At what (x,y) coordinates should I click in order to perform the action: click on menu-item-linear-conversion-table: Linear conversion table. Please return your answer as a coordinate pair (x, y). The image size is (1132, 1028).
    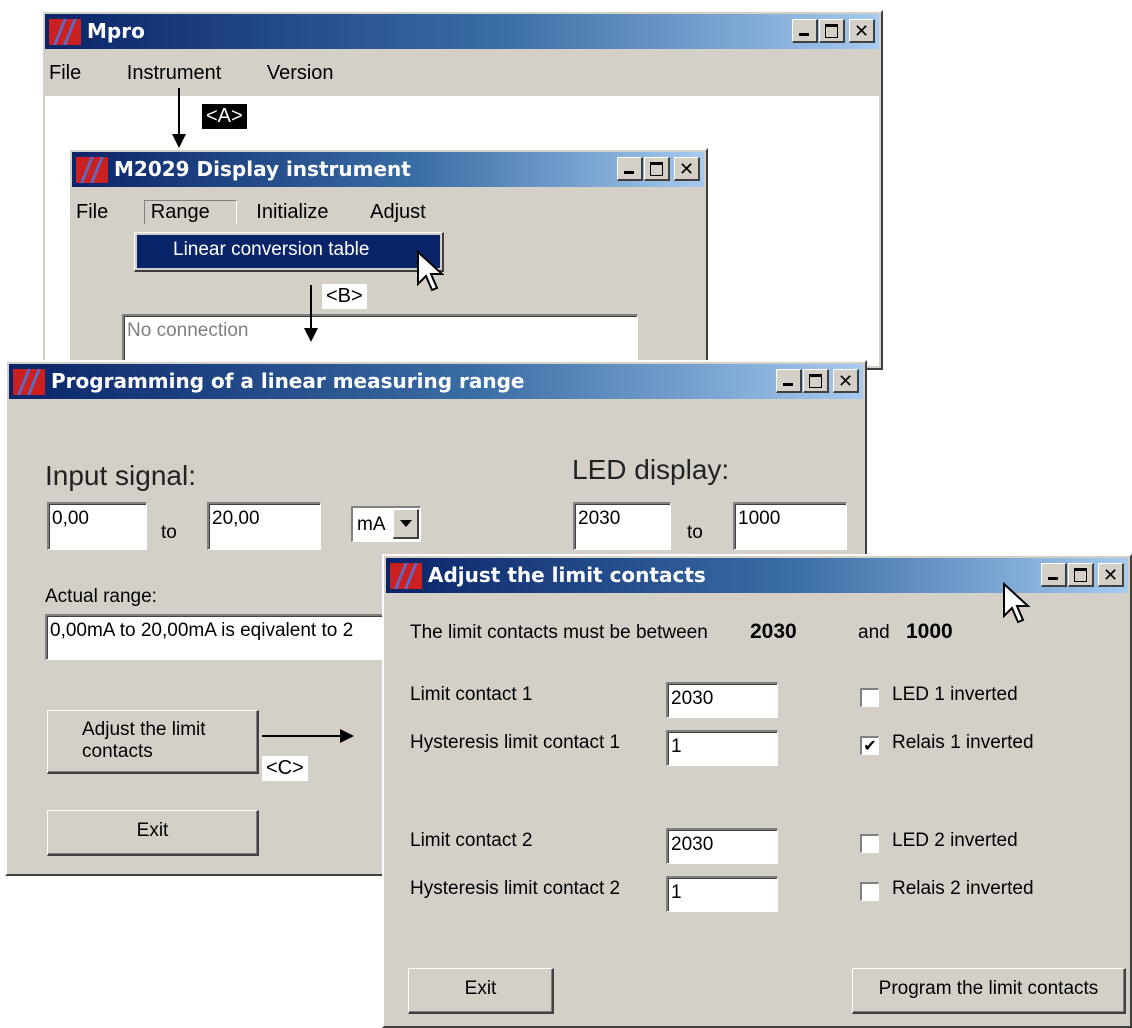
    Looking at the image, I should click on (288, 251).